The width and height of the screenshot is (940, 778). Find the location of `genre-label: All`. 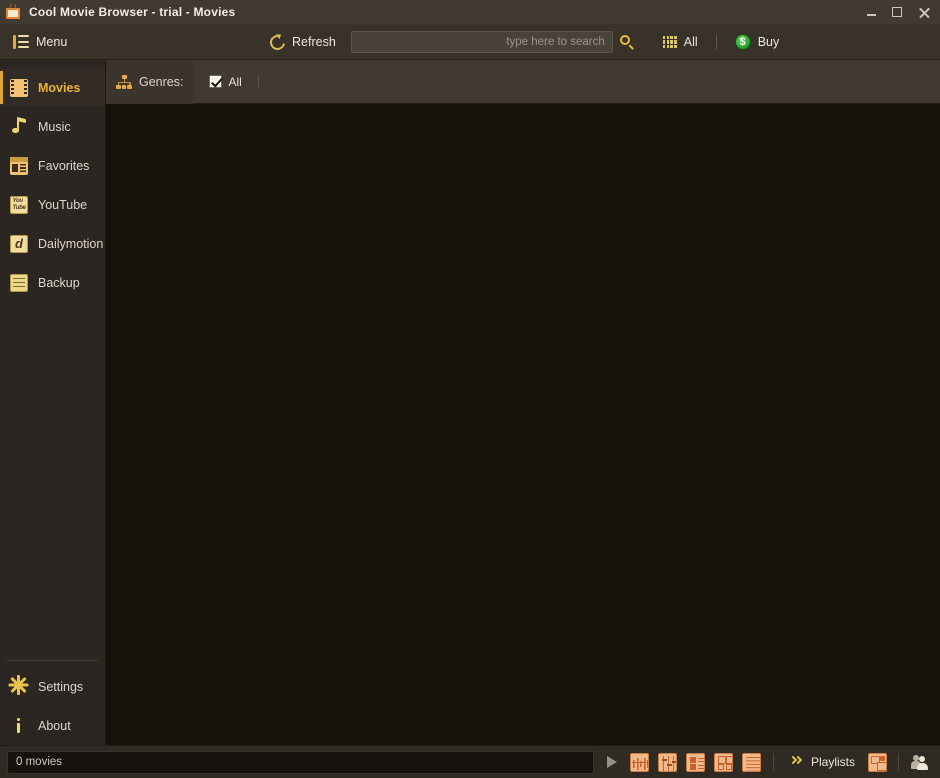

genre-label: All is located at coordinates (235, 81).